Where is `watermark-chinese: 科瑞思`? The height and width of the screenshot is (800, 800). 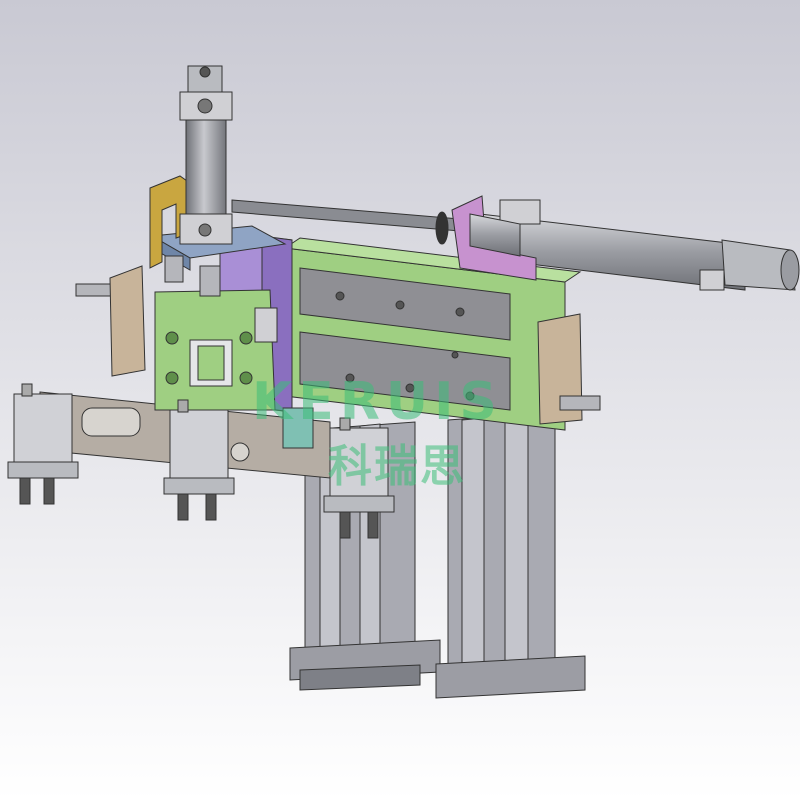
watermark-chinese: 科瑞思 is located at coordinates (397, 466).